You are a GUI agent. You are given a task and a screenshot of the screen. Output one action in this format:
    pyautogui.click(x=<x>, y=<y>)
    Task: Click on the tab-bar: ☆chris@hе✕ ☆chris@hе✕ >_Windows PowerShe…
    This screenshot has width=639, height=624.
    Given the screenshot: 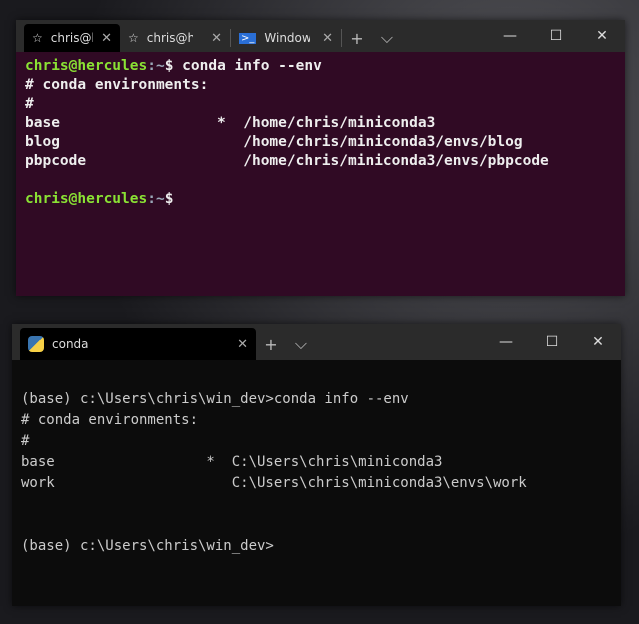 What is the action you would take?
    pyautogui.click(x=320, y=36)
    